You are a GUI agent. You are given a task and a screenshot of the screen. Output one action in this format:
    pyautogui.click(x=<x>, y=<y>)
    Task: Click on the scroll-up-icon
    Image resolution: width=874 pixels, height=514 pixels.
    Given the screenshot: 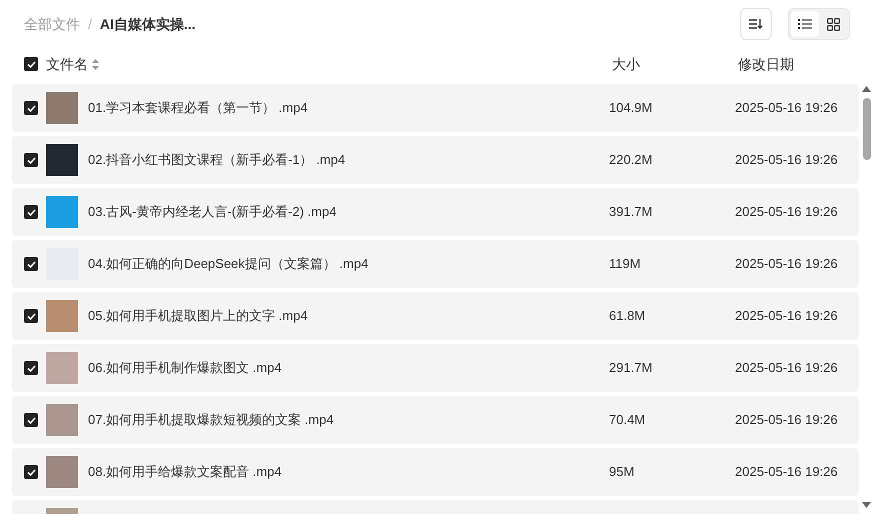 What is the action you would take?
    pyautogui.click(x=866, y=89)
    